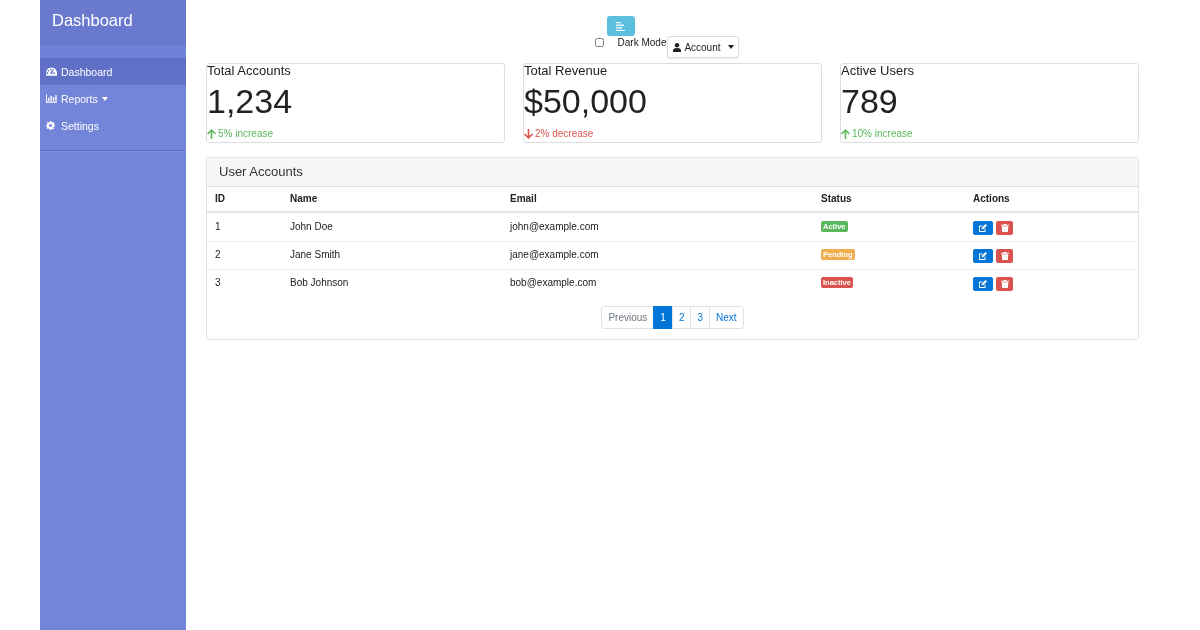 The image size is (1200, 630). Describe the element at coordinates (220, 199) in the screenshot. I see `column-header: ID` at that location.